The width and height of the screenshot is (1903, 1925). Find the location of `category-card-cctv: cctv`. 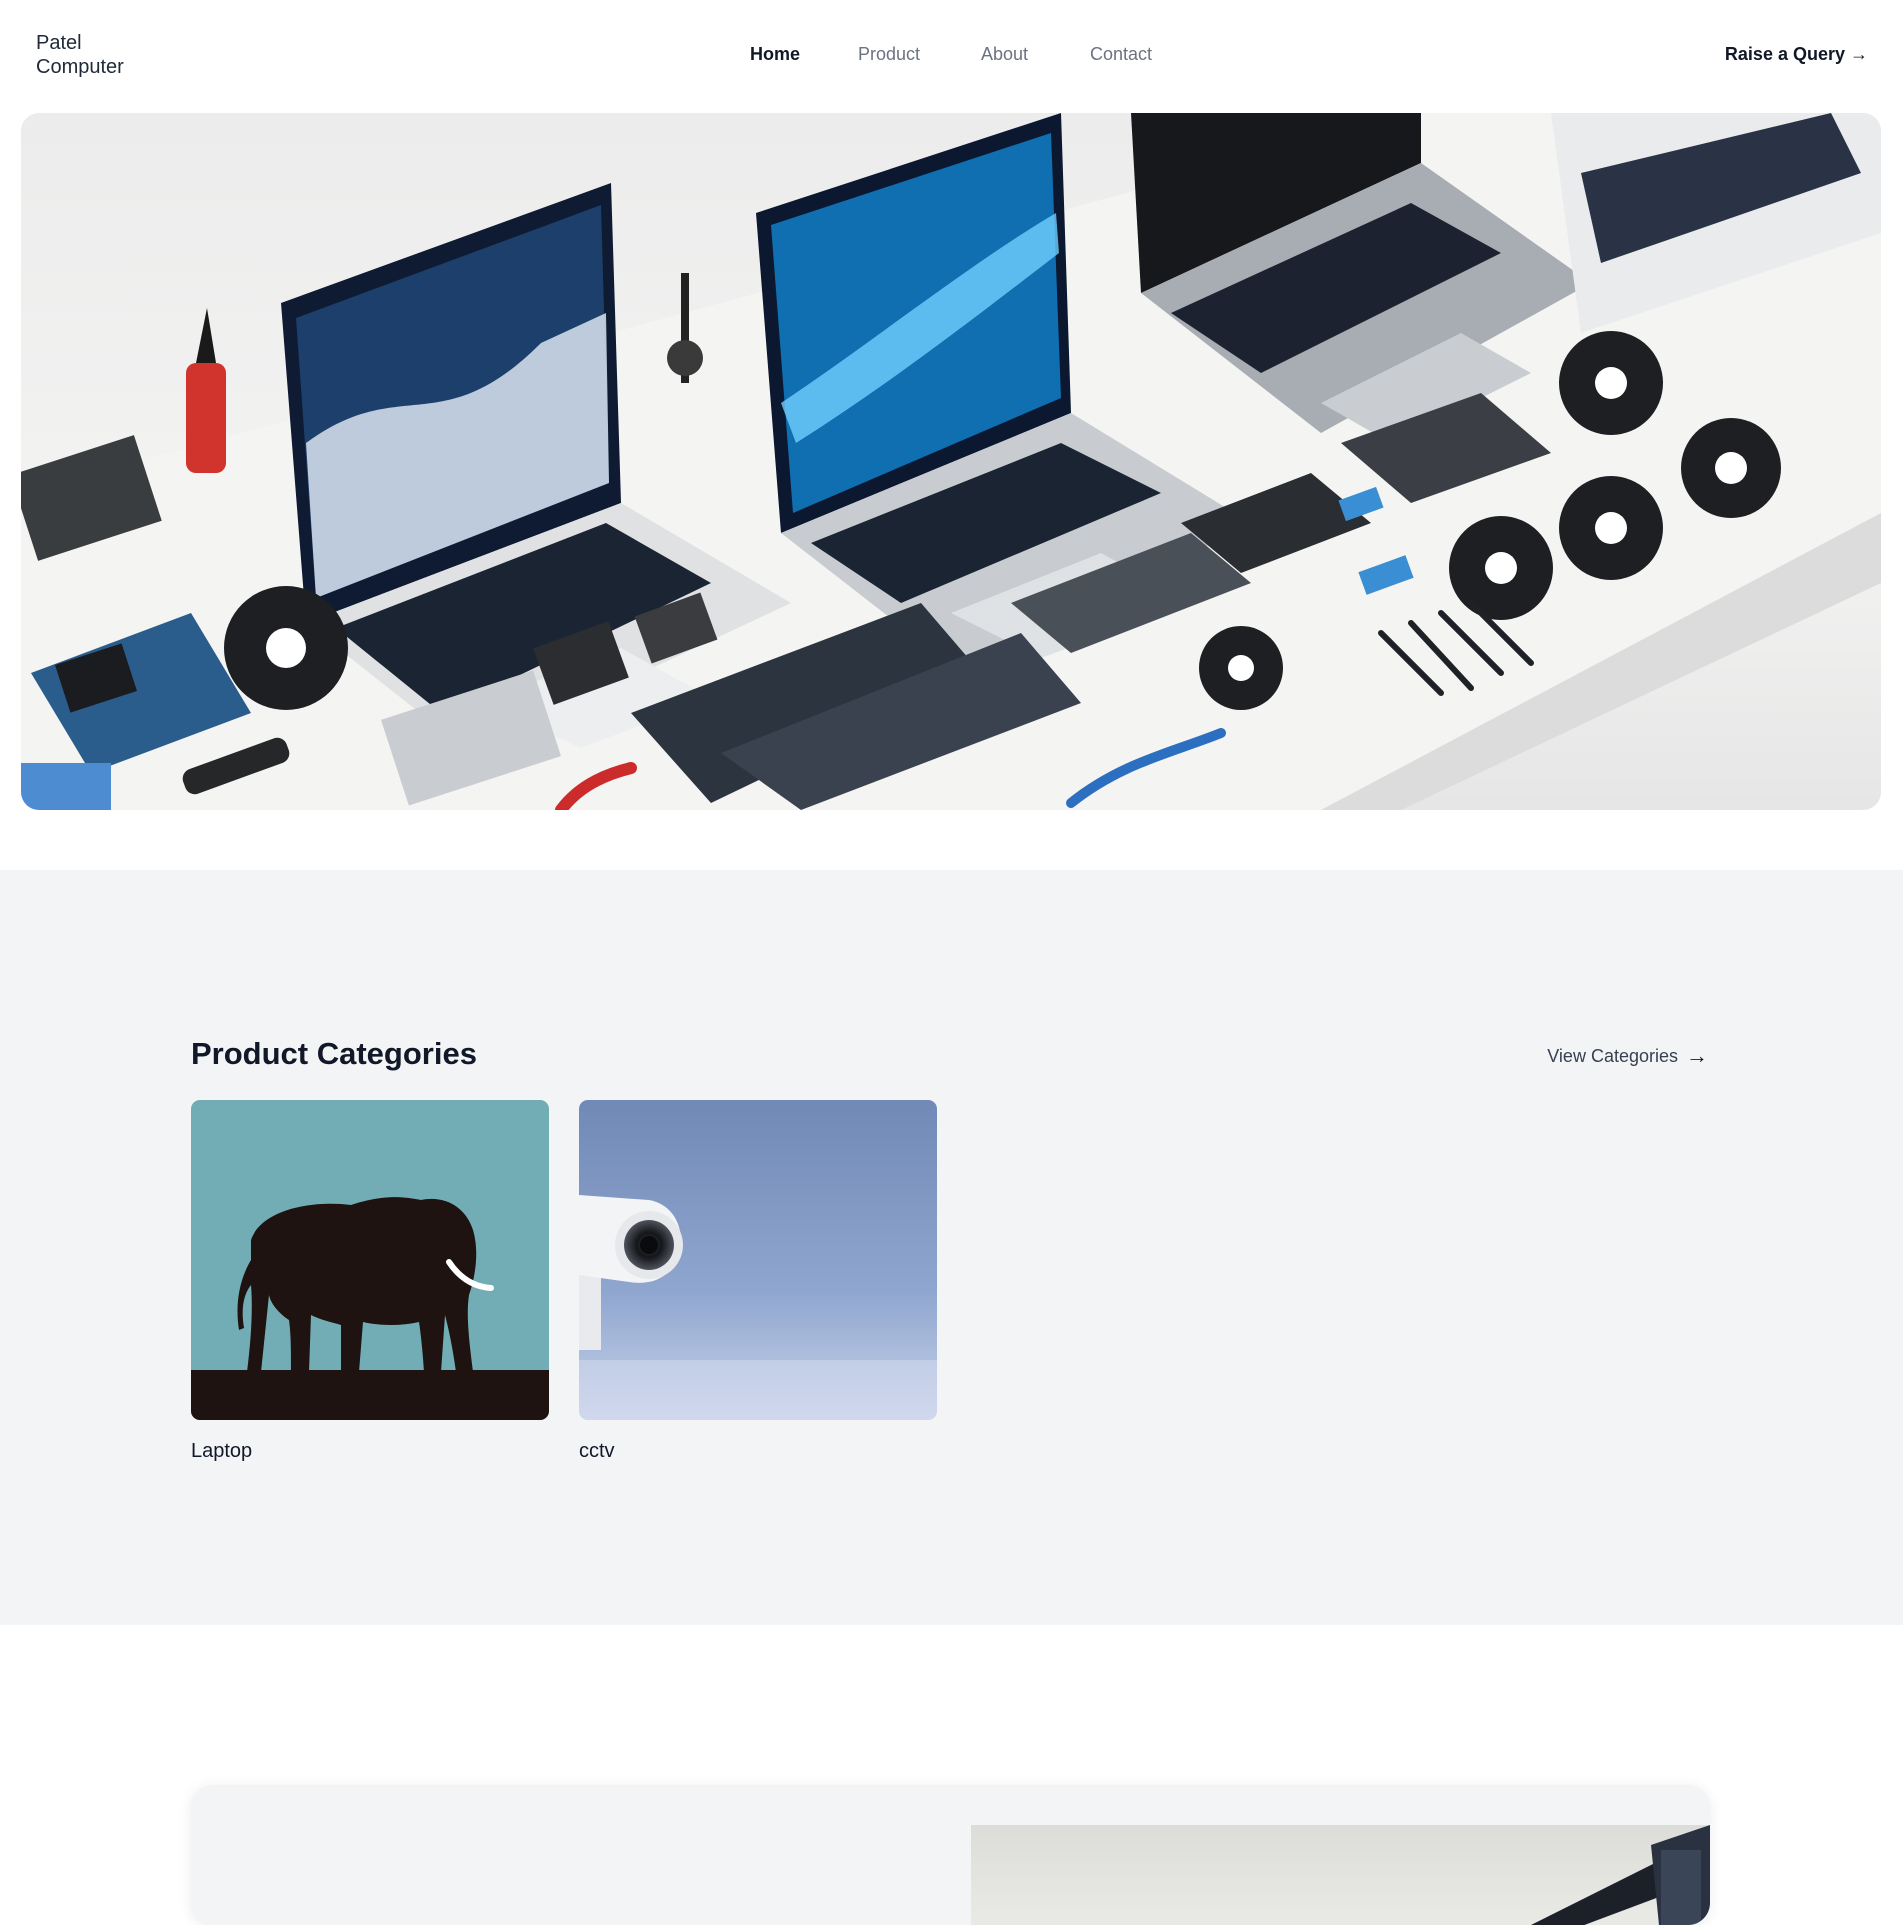

category-card-cctv: cctv is located at coordinates (758, 1282).